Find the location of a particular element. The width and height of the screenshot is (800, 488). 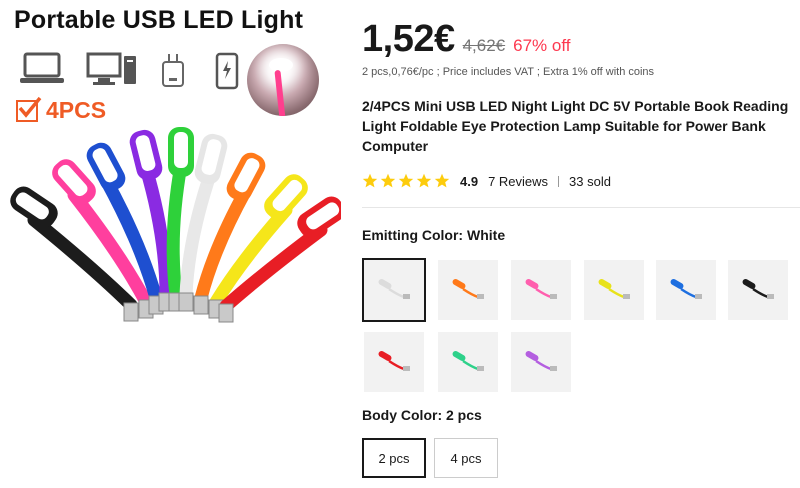

body-color-title: Body Color: 2 pcs is located at coordinates (422, 415).